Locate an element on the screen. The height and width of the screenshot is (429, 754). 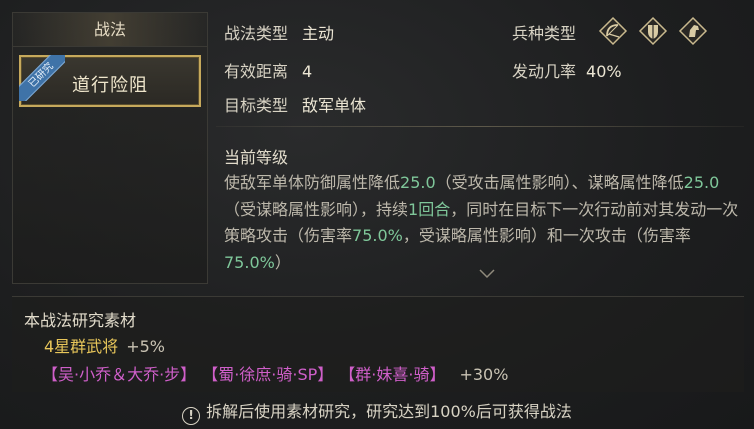
target-row: 目标类型 敌军单体 is located at coordinates (295, 104).